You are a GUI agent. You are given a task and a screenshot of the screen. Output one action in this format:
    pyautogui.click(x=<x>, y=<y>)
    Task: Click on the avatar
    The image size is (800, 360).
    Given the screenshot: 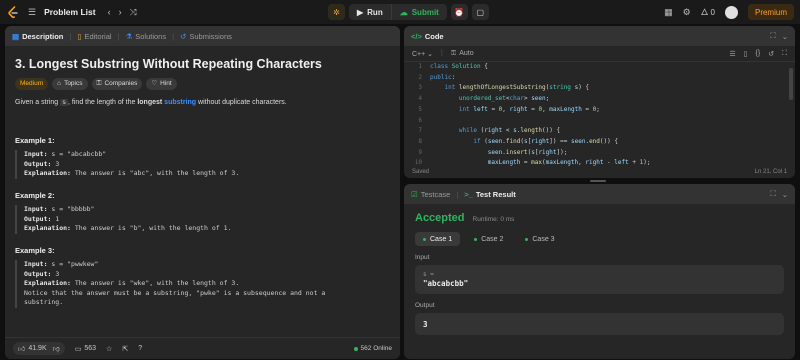 What is the action you would take?
    pyautogui.click(x=731, y=12)
    